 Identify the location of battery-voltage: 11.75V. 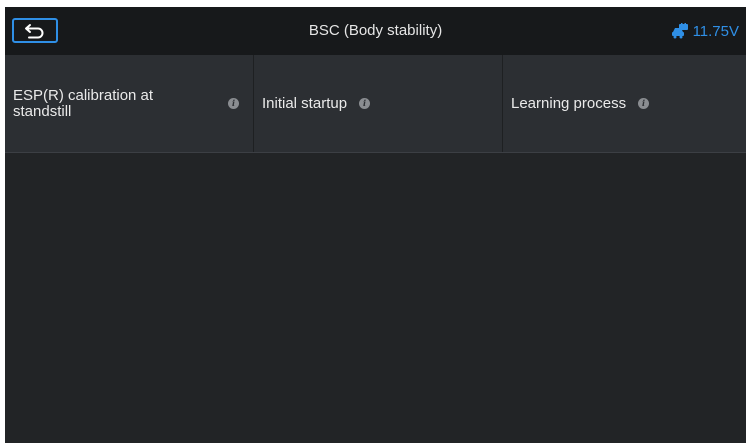
(705, 31).